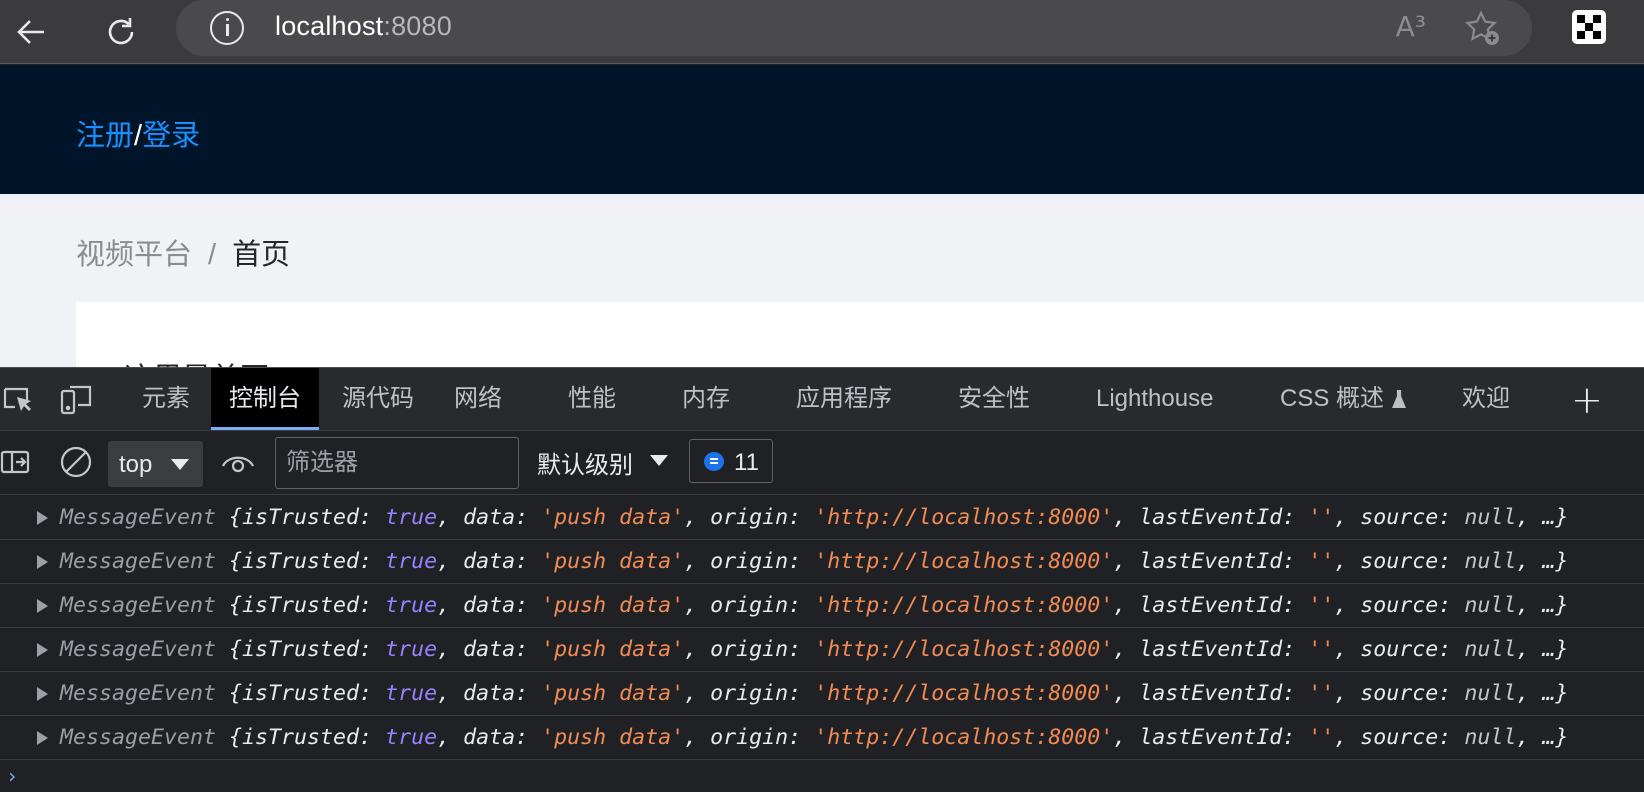  Describe the element at coordinates (592, 399) in the screenshot. I see `tab-performance: 性能` at that location.